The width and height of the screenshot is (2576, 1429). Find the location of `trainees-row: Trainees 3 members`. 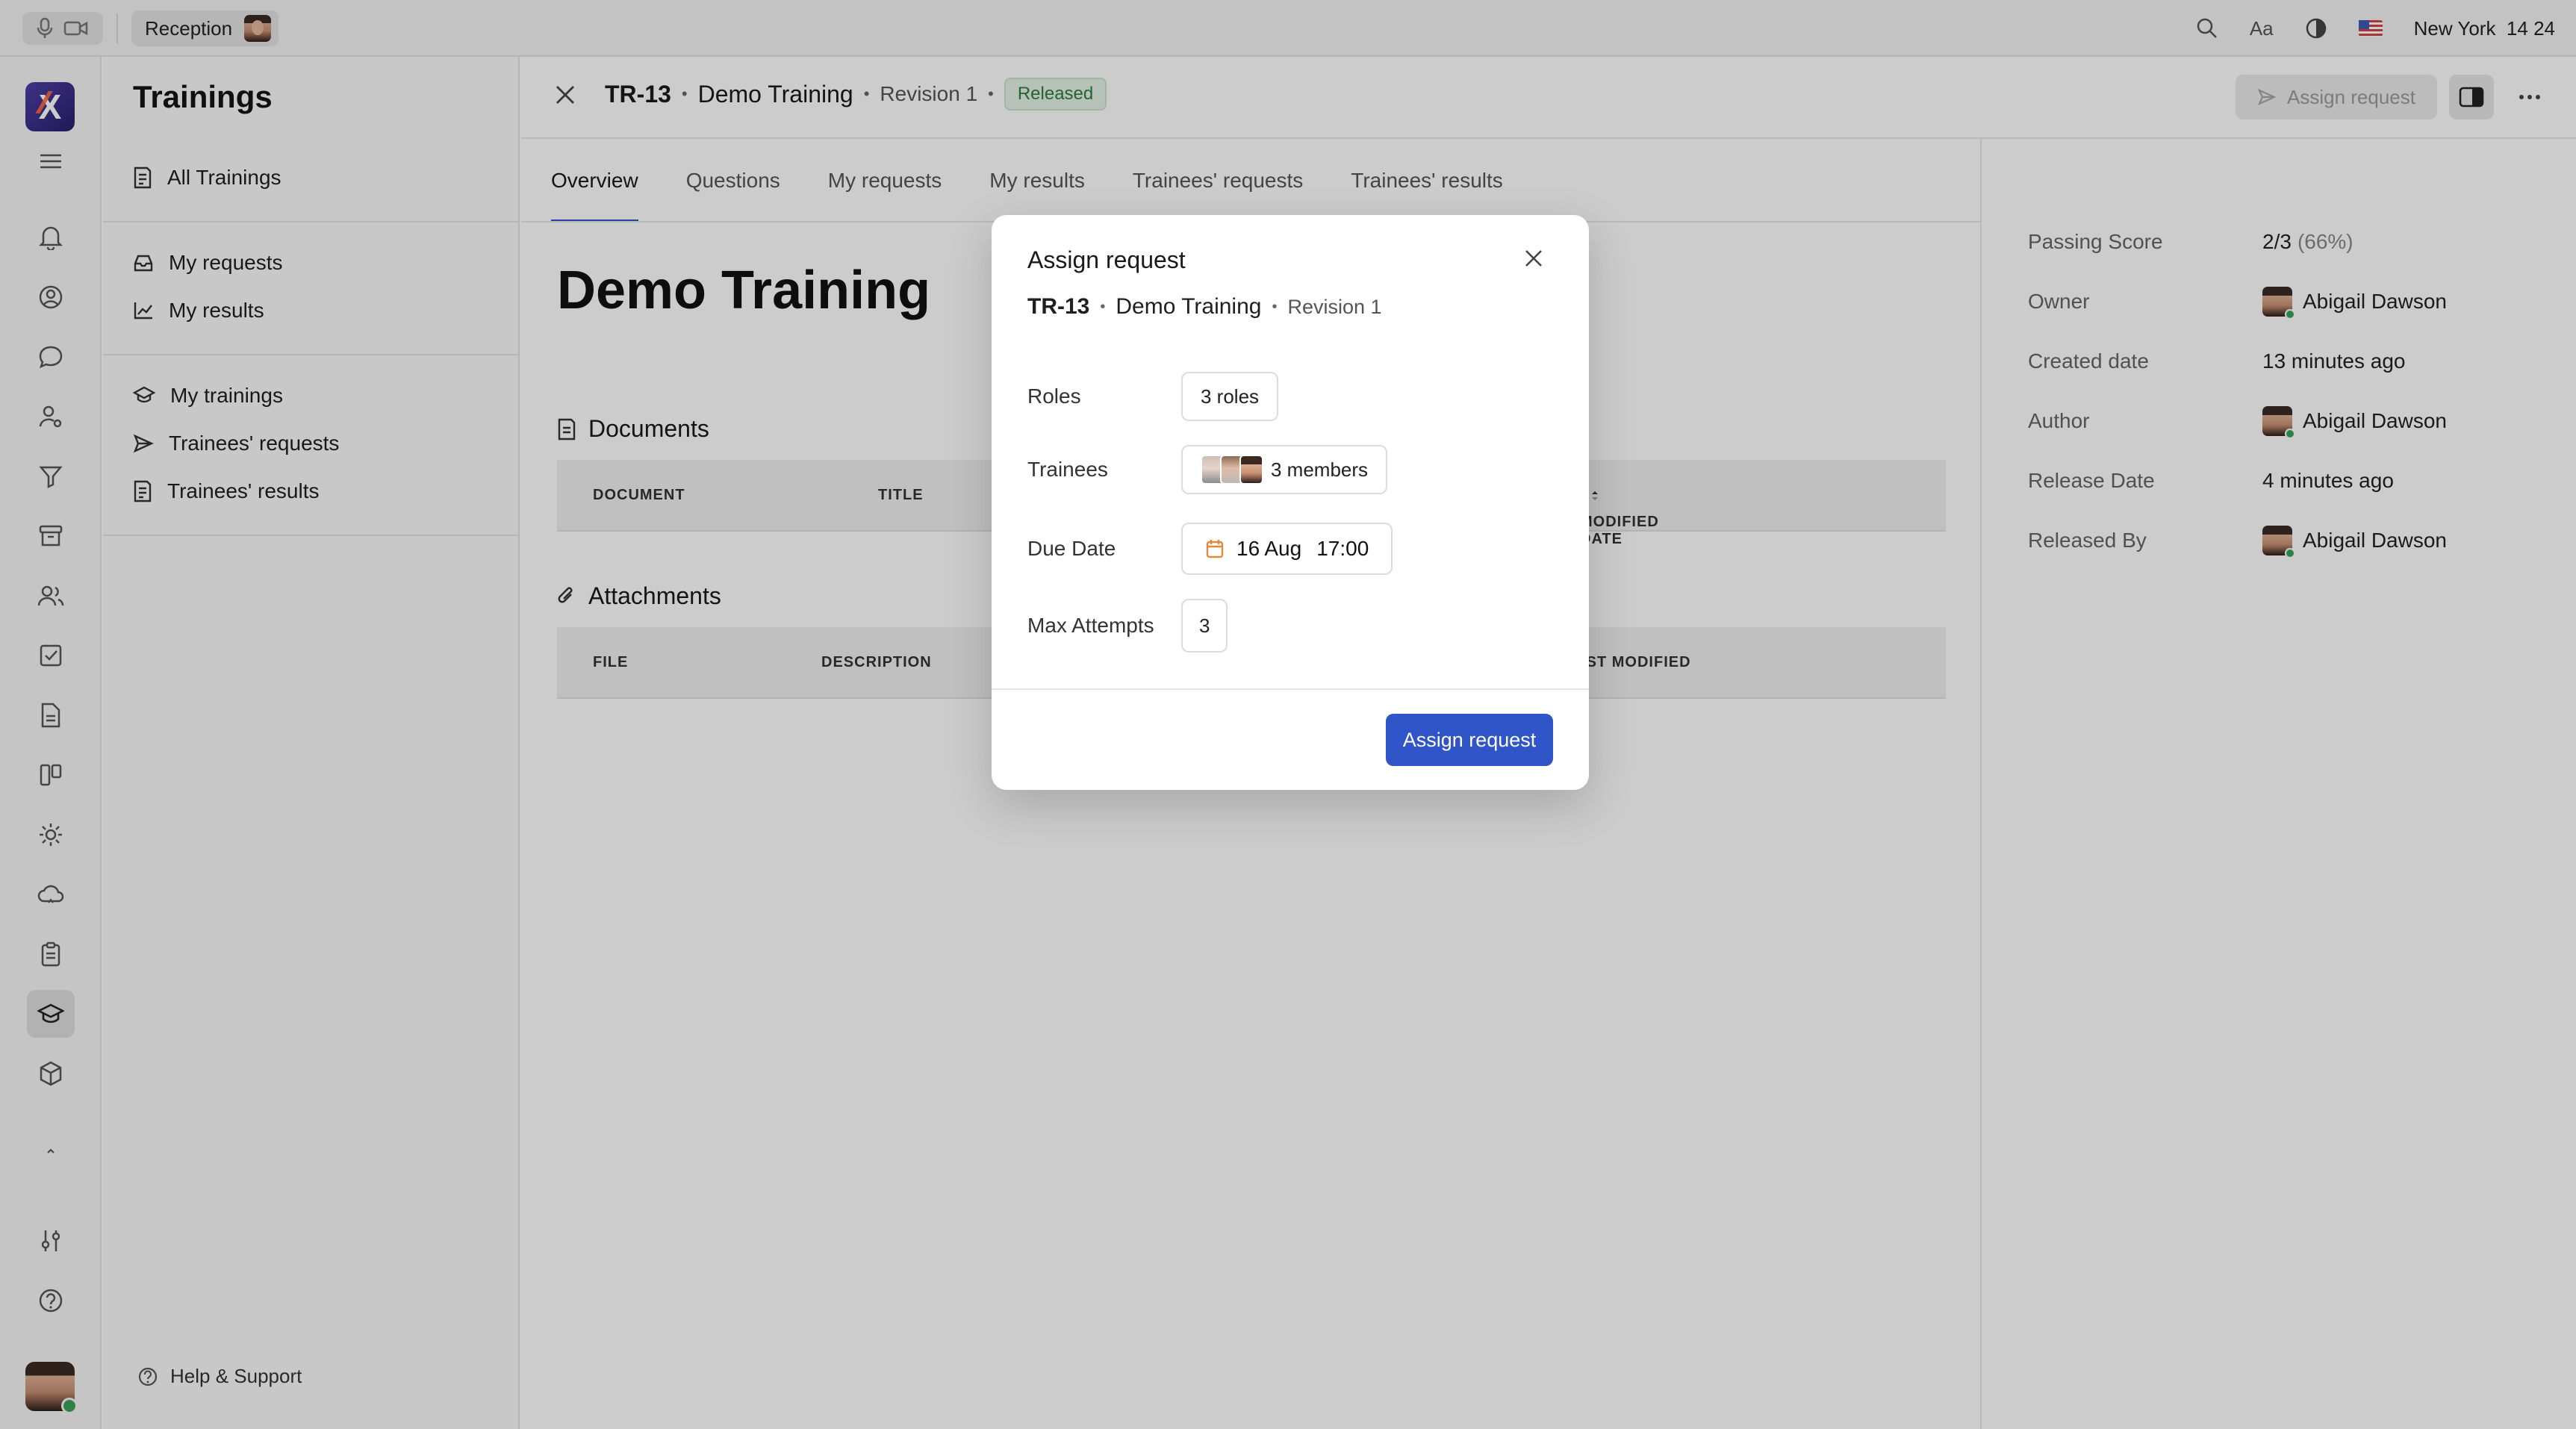

trainees-row: Trainees 3 members is located at coordinates (1207, 469).